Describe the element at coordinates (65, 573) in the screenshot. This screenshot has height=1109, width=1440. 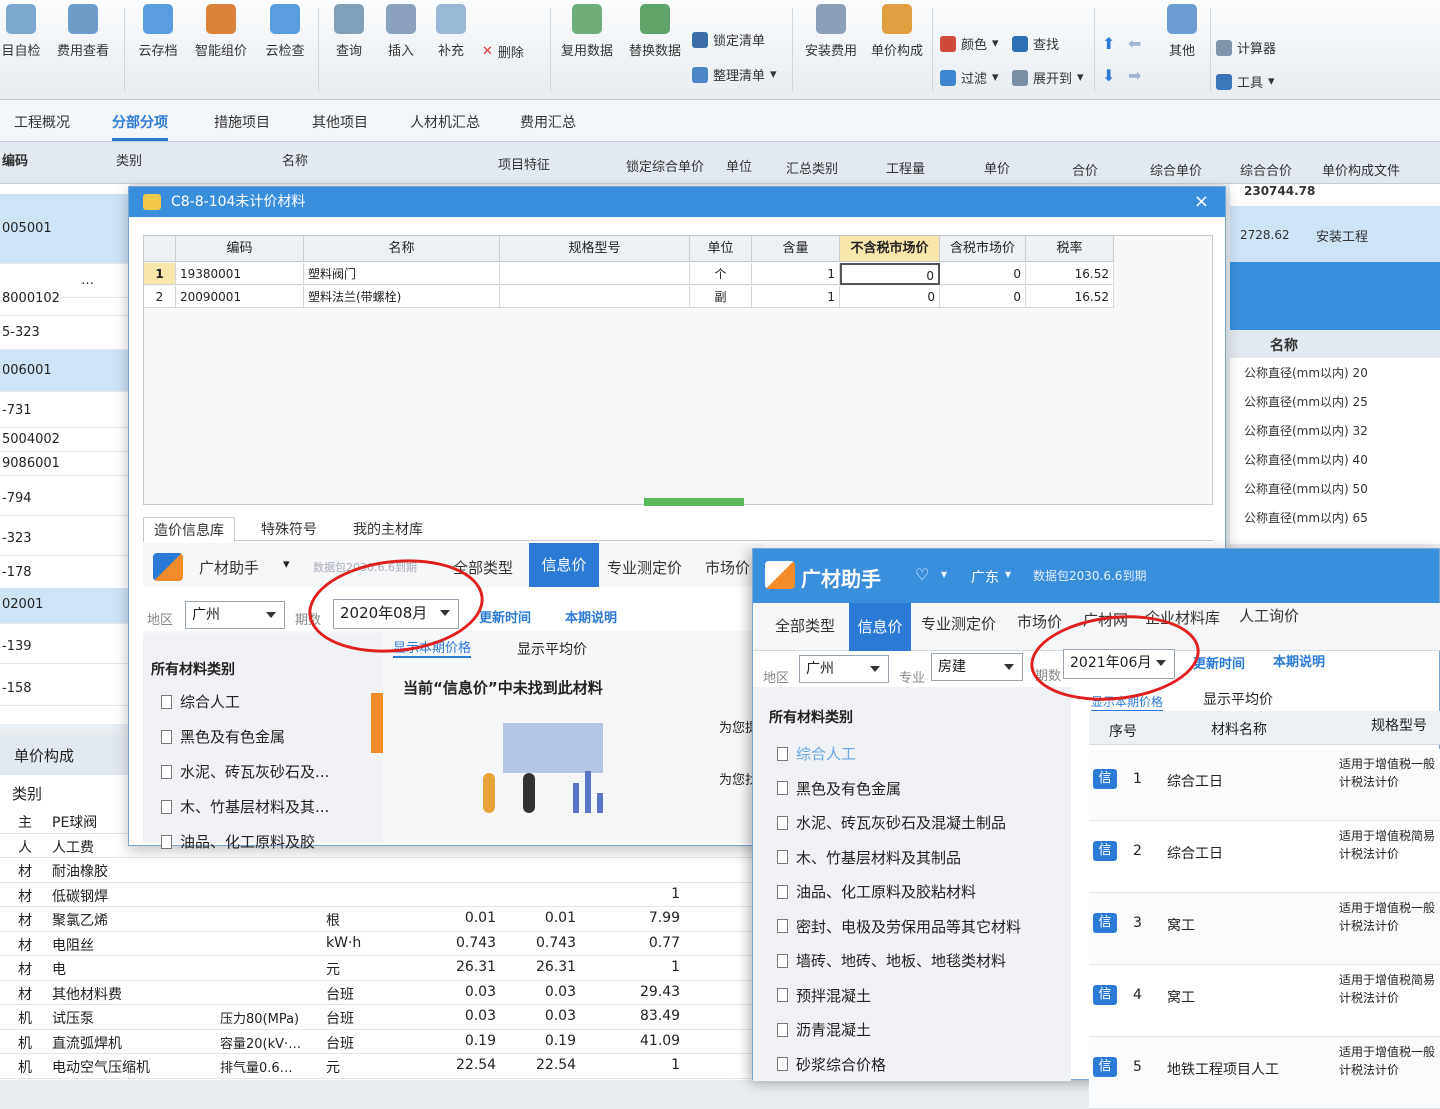
I see `table-row: -178` at that location.